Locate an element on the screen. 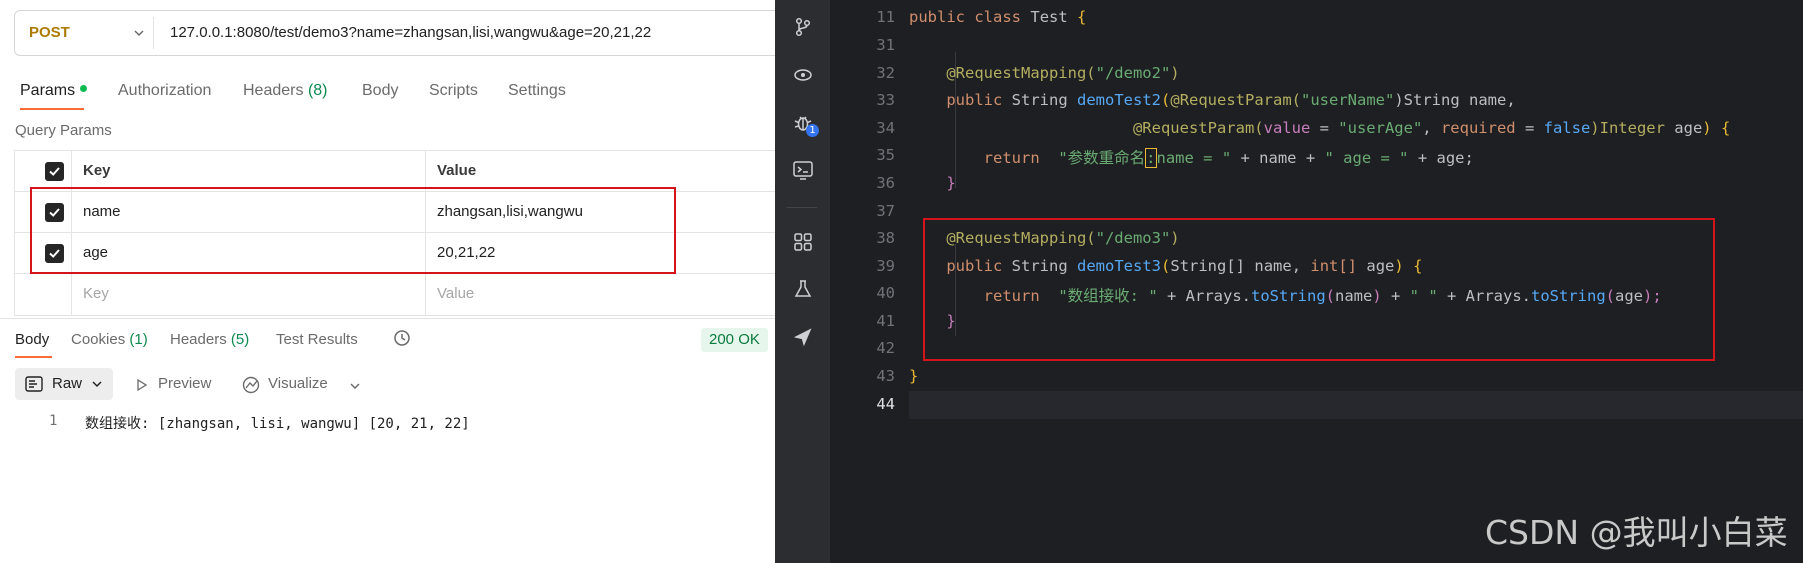  line-number: 40 is located at coordinates (885, 293).